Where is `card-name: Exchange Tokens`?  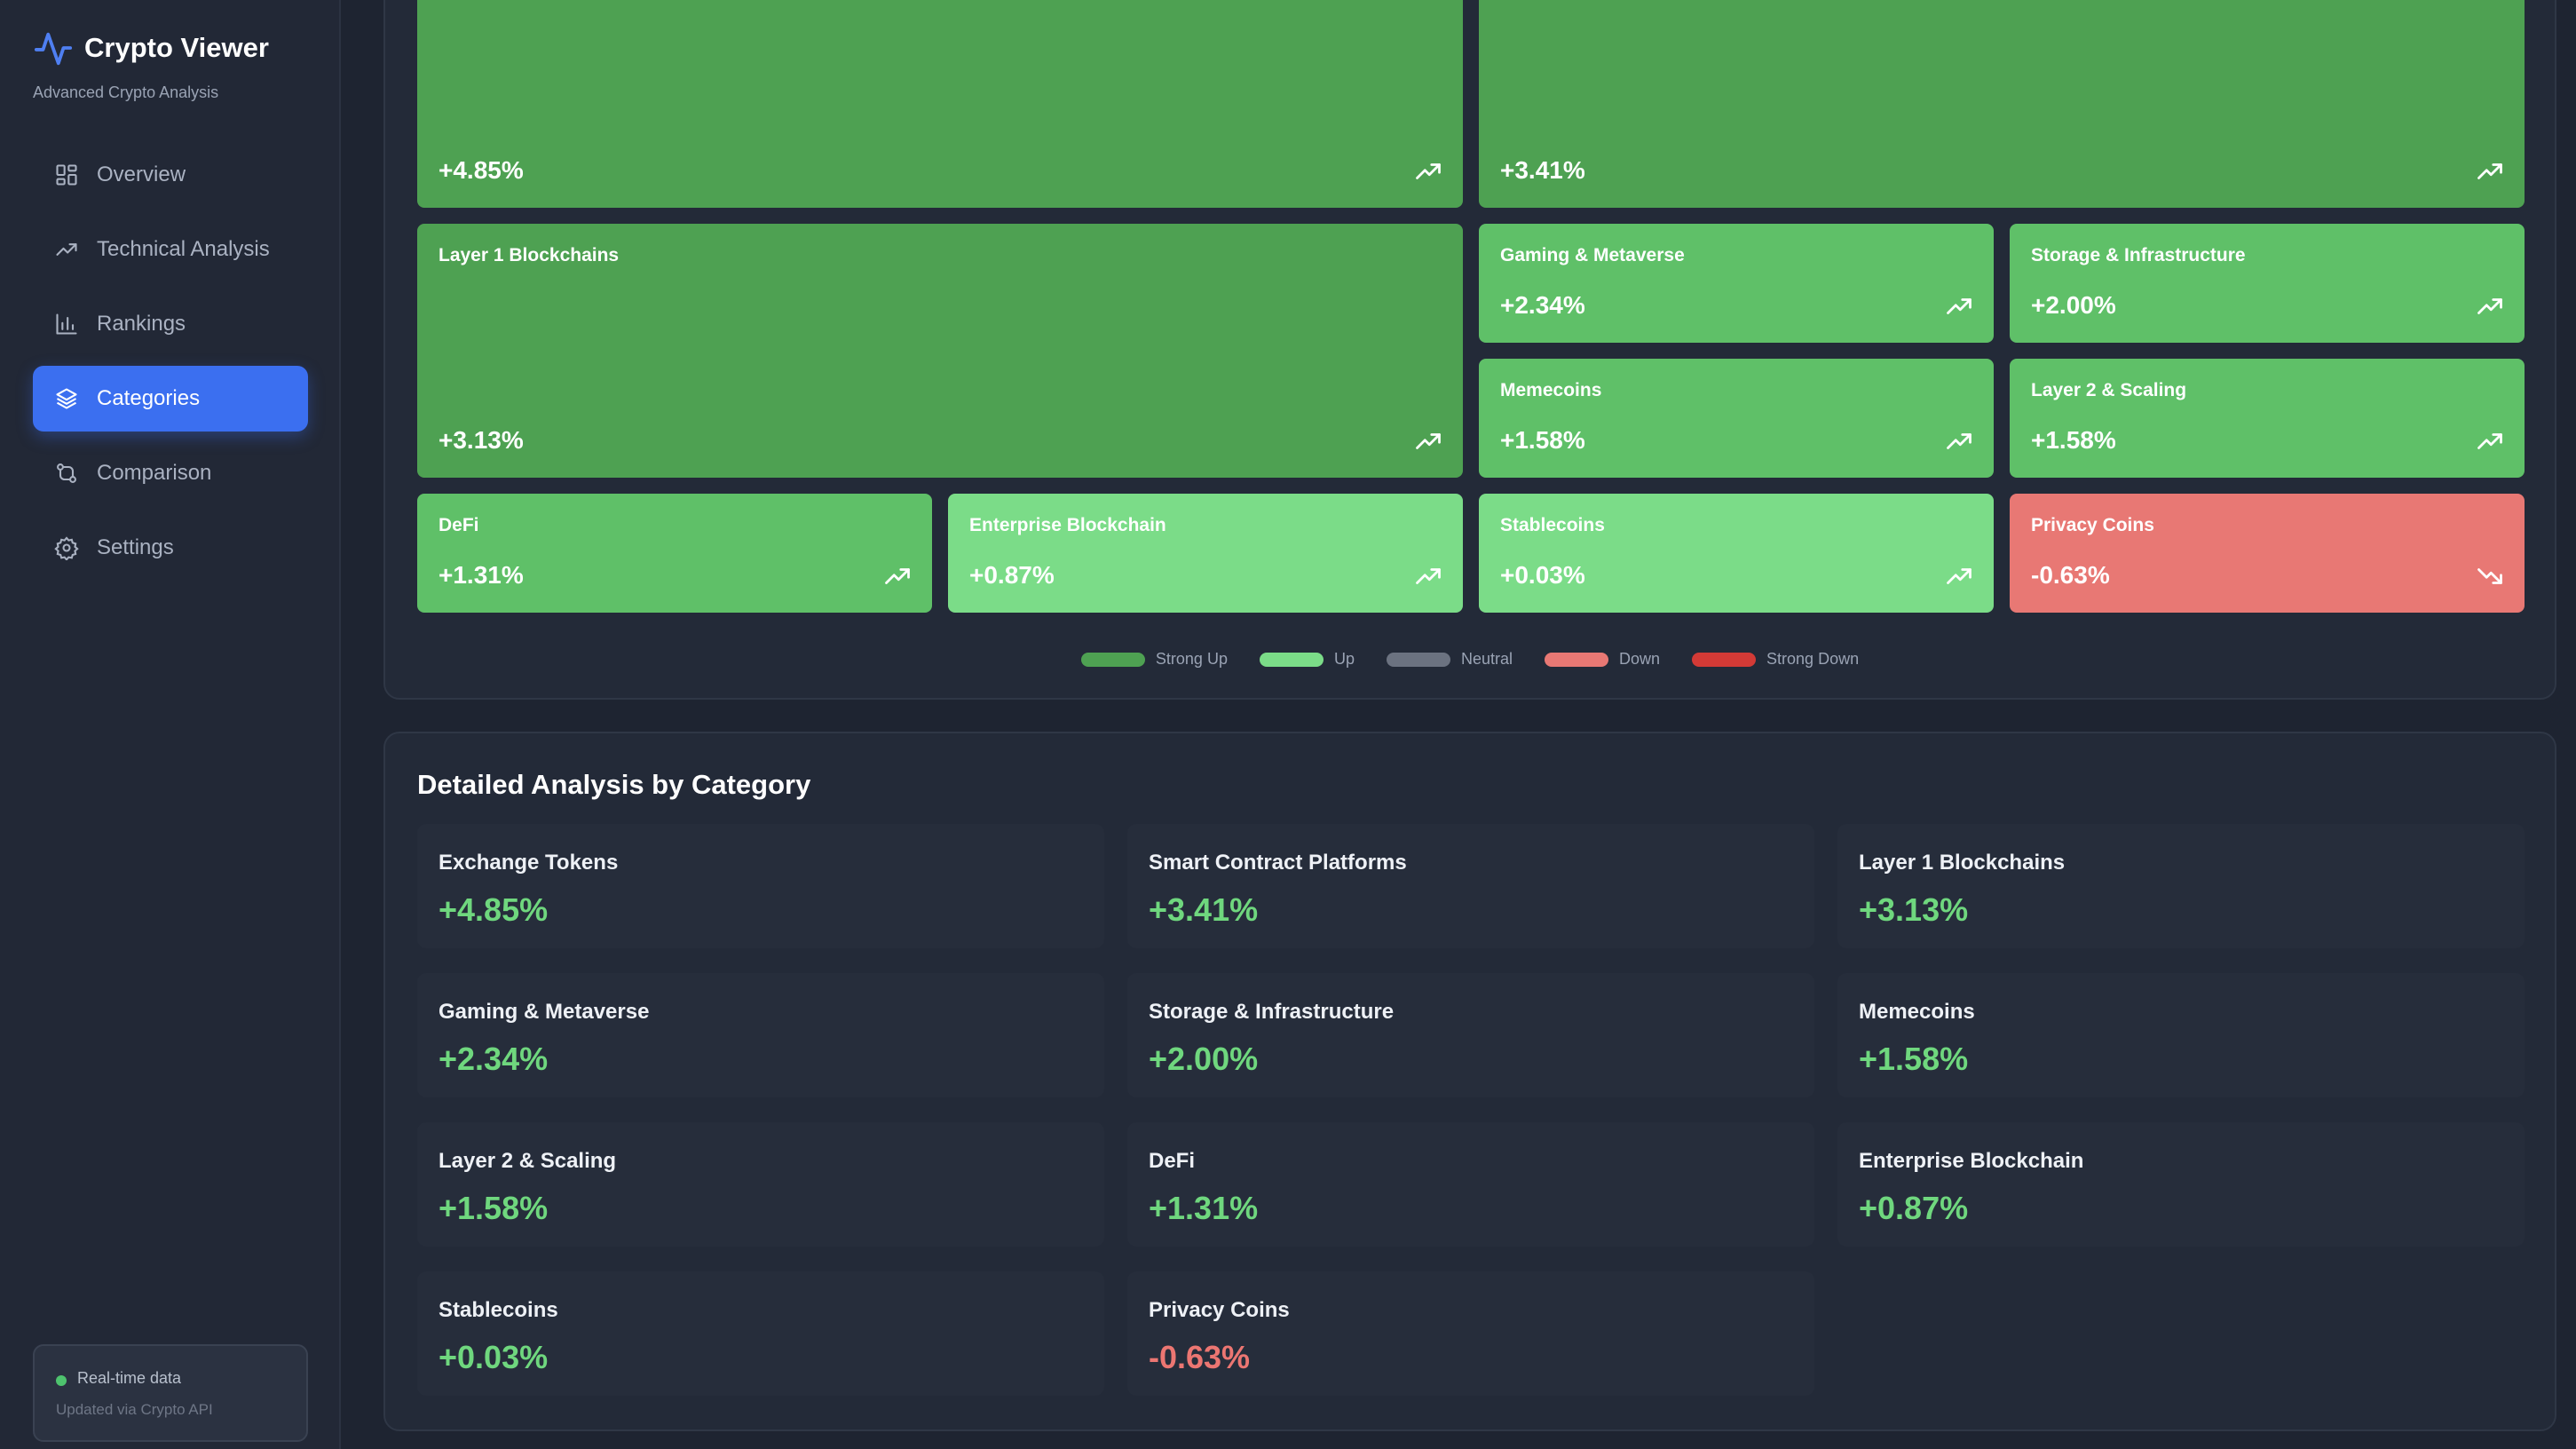
card-name: Exchange Tokens is located at coordinates (529, 863).